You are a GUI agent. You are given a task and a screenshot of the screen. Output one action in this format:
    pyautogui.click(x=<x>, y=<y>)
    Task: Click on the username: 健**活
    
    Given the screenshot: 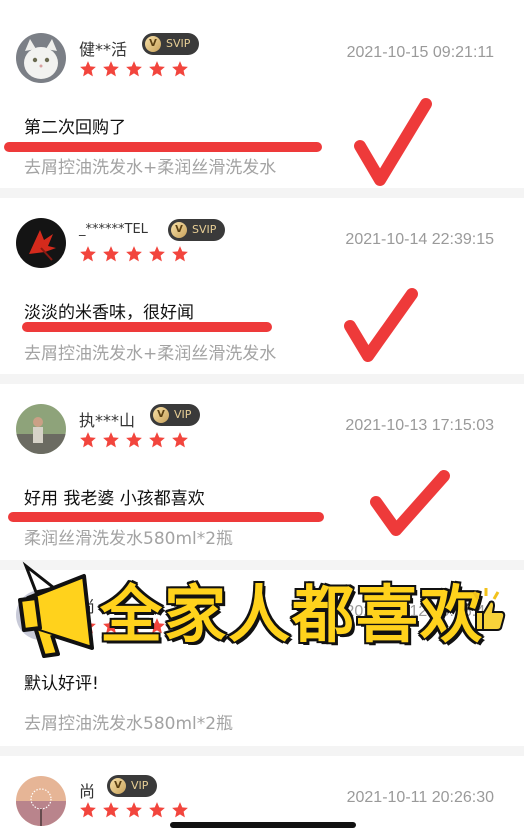 What is the action you would take?
    pyautogui.click(x=103, y=49)
    